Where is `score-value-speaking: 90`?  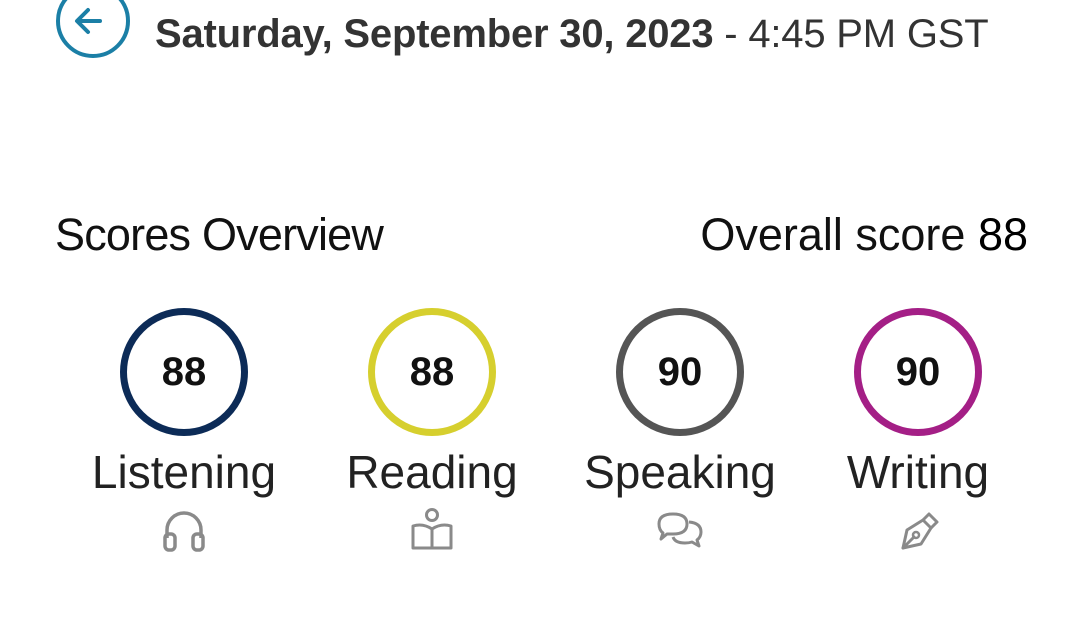 score-value-speaking: 90 is located at coordinates (680, 372).